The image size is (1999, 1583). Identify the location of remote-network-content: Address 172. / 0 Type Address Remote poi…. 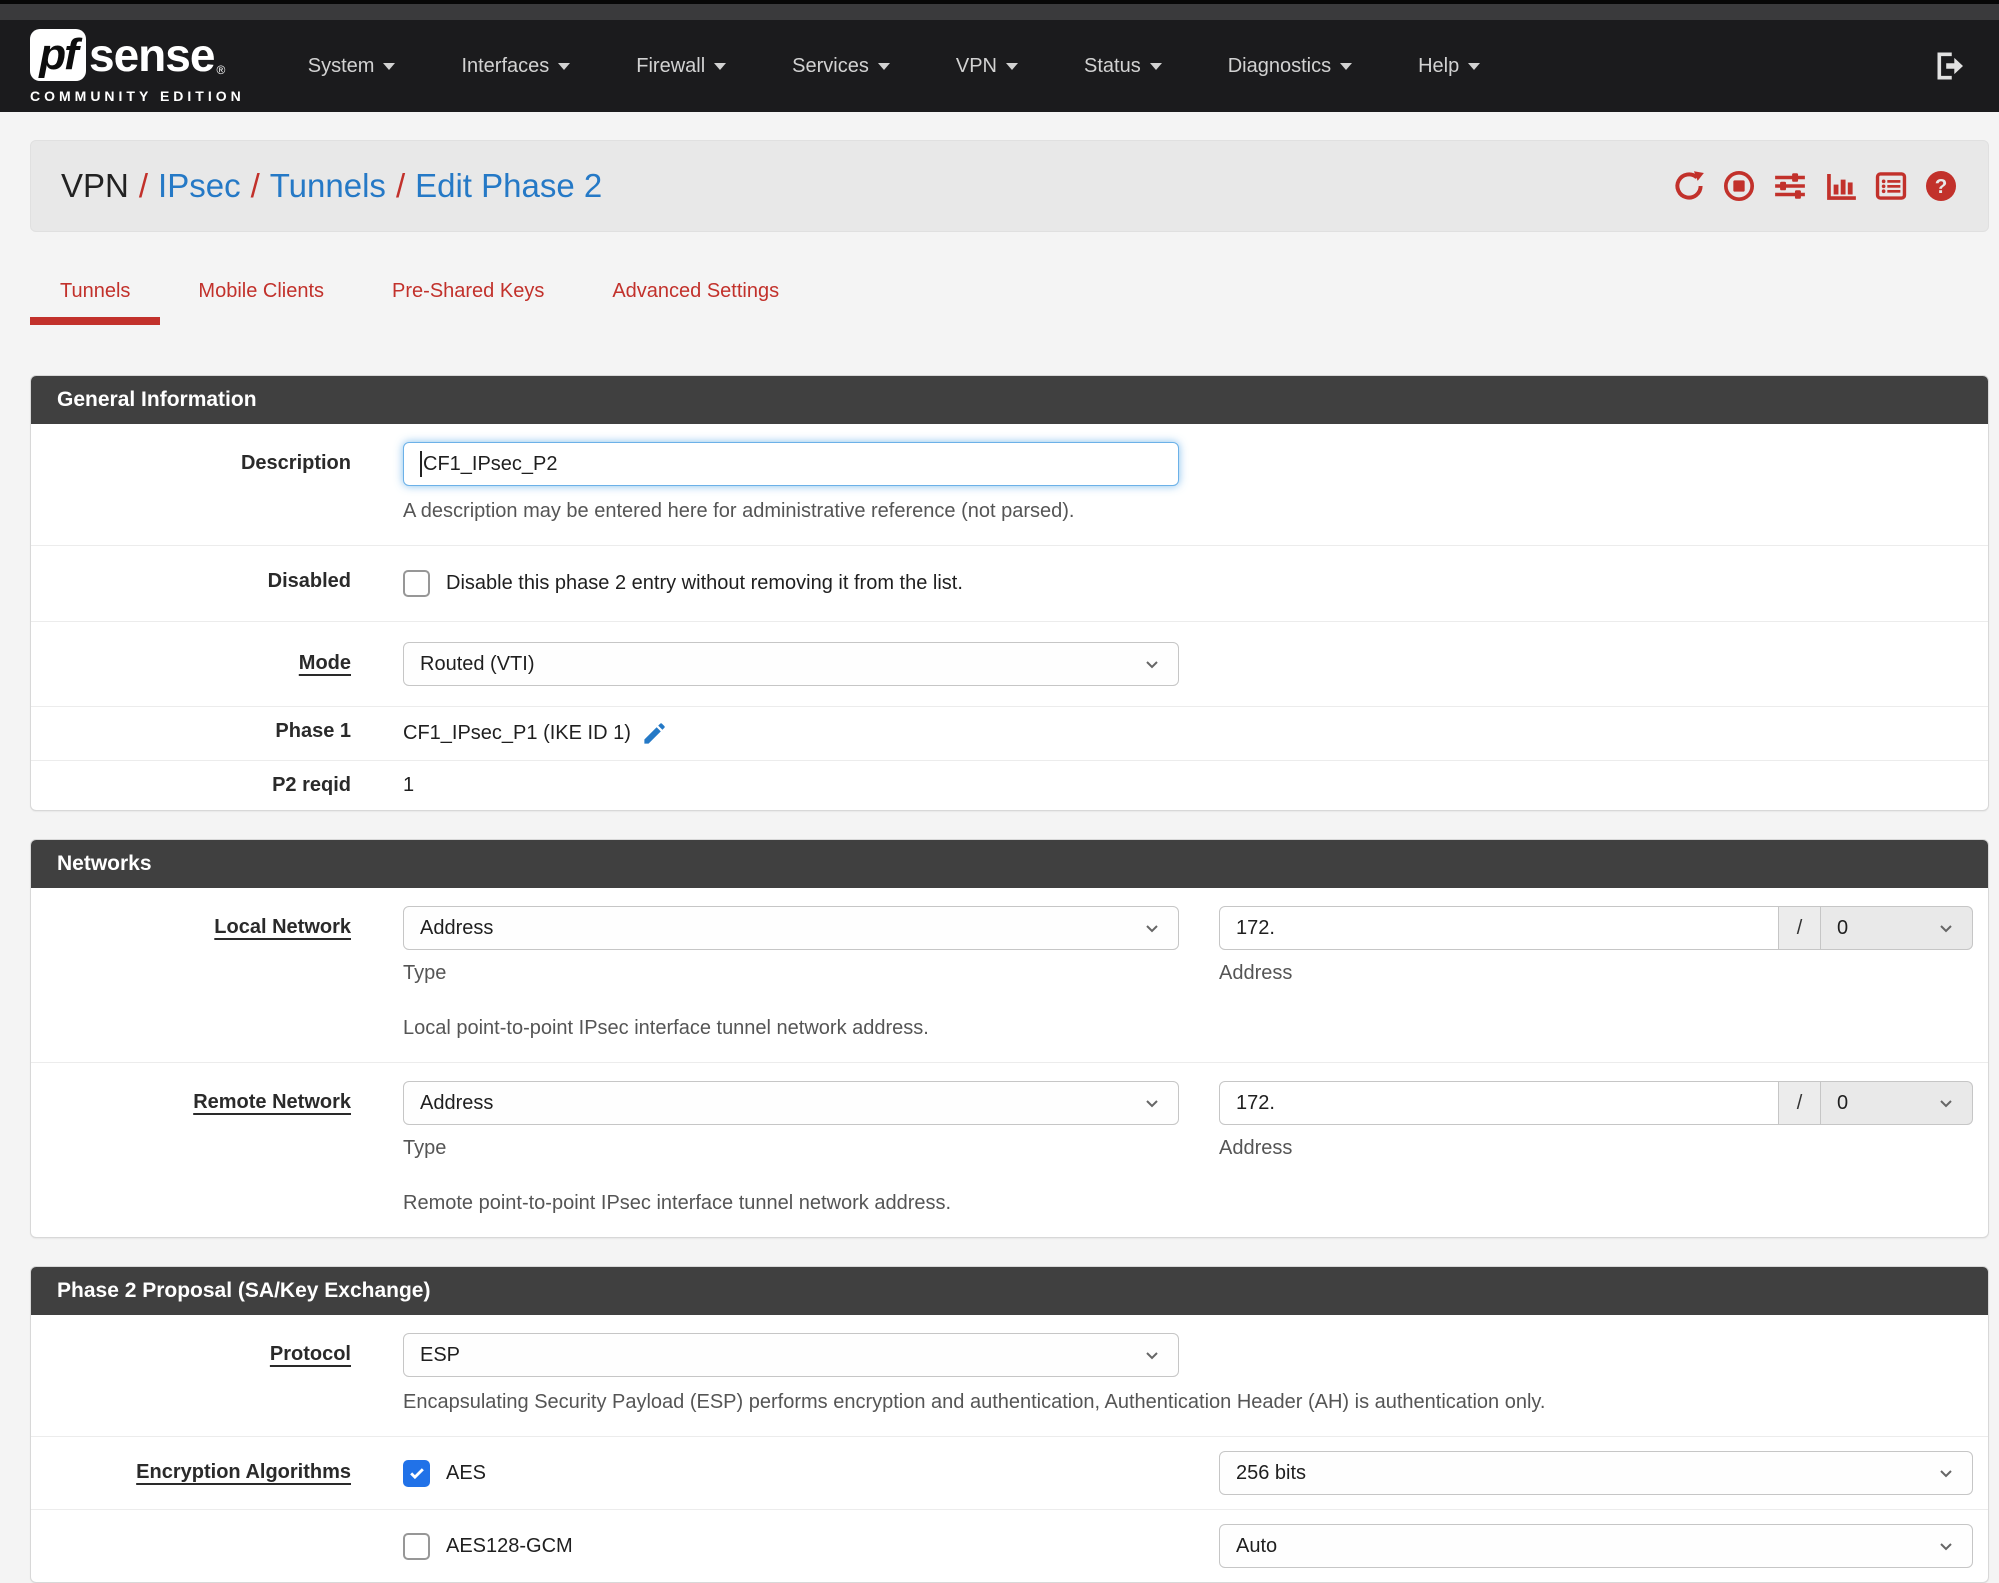
(1184, 1148).